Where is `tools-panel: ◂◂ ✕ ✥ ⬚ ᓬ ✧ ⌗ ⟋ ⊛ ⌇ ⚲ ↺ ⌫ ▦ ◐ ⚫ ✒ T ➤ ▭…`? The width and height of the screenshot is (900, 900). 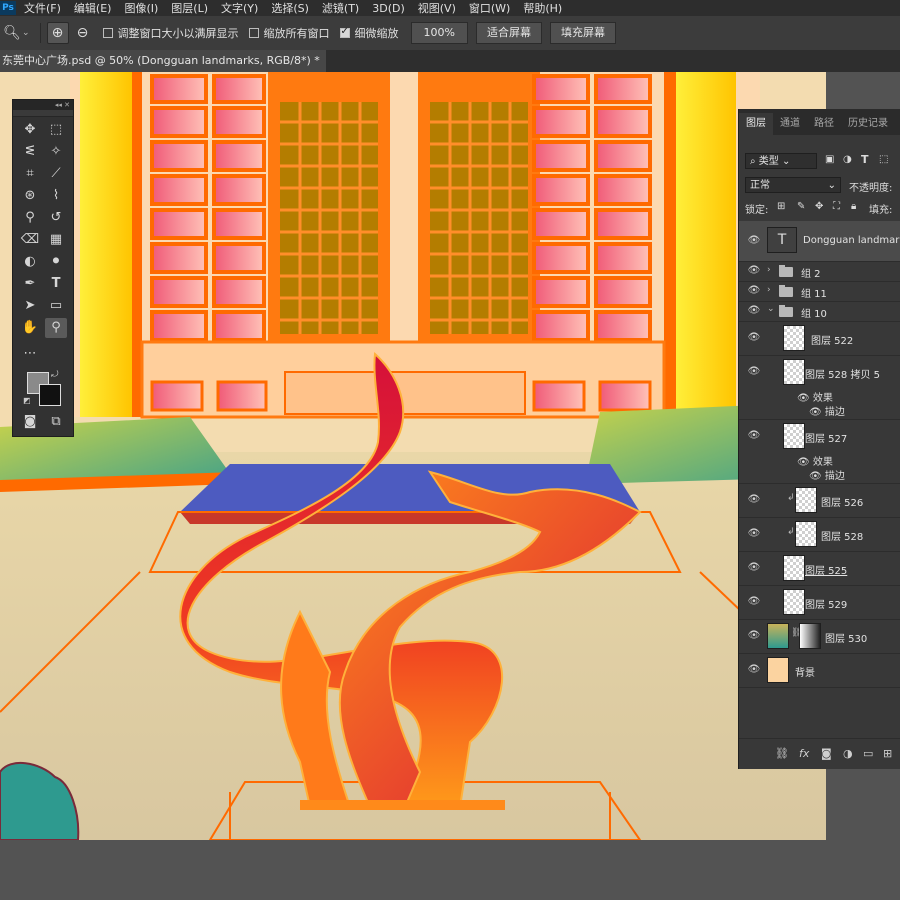
tools-panel: ◂◂ ✕ ✥ ⬚ ᓬ ✧ ⌗ ⟋ ⊛ ⌇ ⚲ ↺ ⌫ ▦ ◐ ⚫ ✒ T ➤ ▭… is located at coordinates (43, 268).